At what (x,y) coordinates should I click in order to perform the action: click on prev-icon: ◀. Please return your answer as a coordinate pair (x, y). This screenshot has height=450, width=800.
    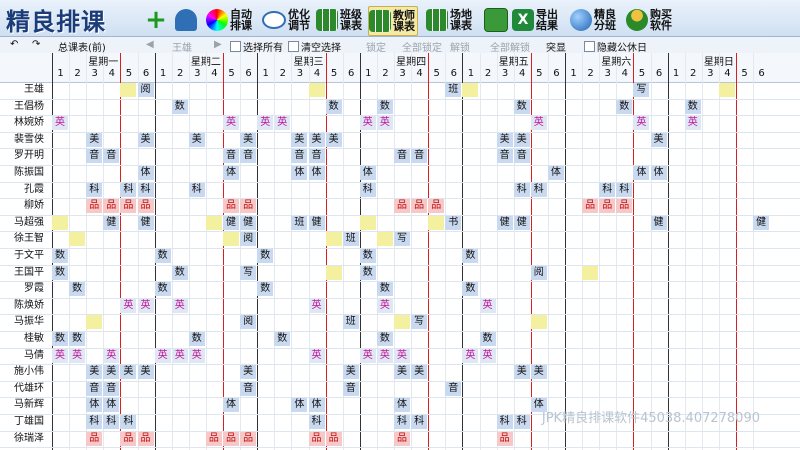
    Looking at the image, I should click on (150, 44).